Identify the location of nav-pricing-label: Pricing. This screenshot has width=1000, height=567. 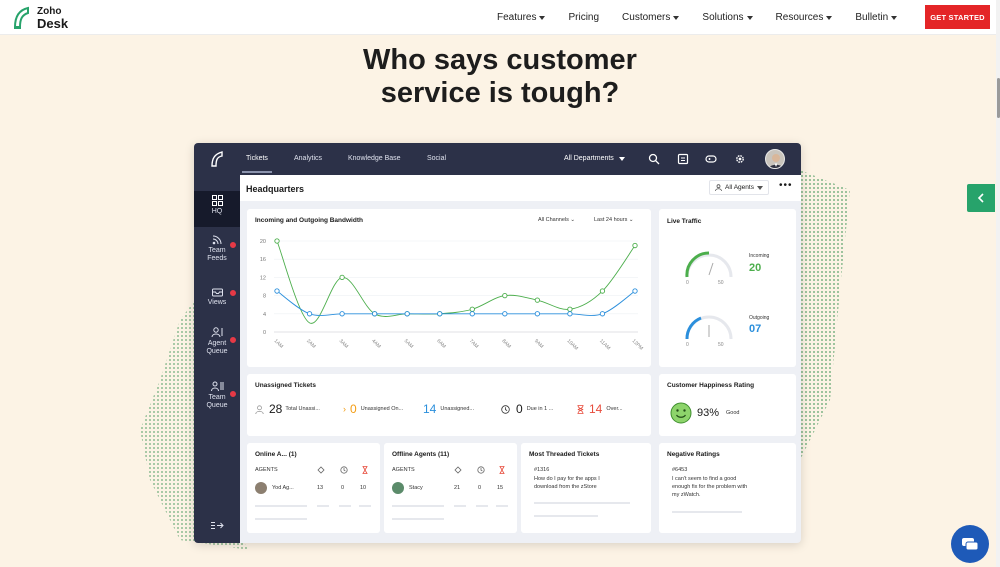
(584, 17).